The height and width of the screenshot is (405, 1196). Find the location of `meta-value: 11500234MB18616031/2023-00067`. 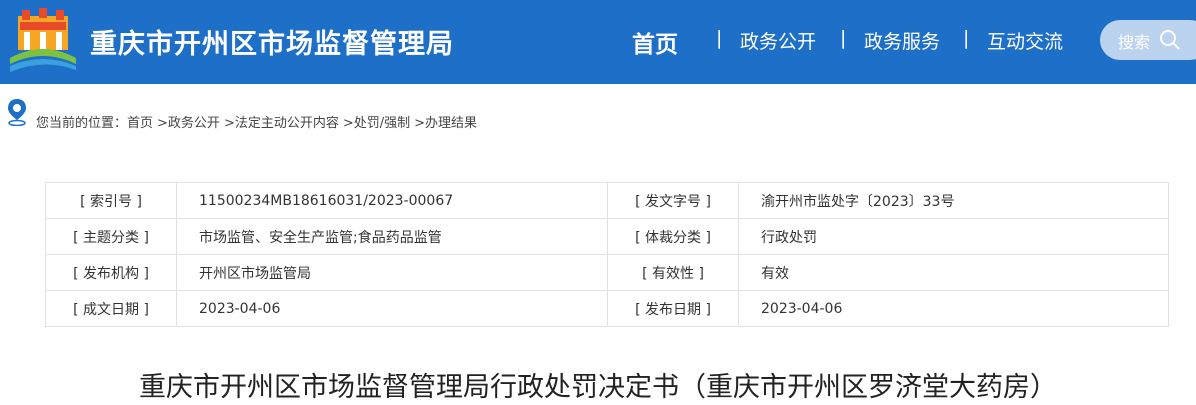

meta-value: 11500234MB18616031/2023-00067 is located at coordinates (392, 200).